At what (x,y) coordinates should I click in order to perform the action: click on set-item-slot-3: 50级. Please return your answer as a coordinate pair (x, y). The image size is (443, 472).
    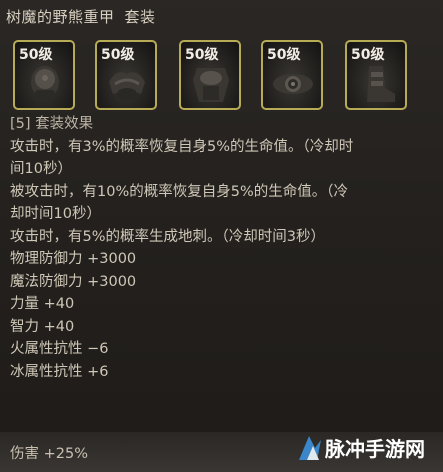
    Looking at the image, I should click on (210, 75).